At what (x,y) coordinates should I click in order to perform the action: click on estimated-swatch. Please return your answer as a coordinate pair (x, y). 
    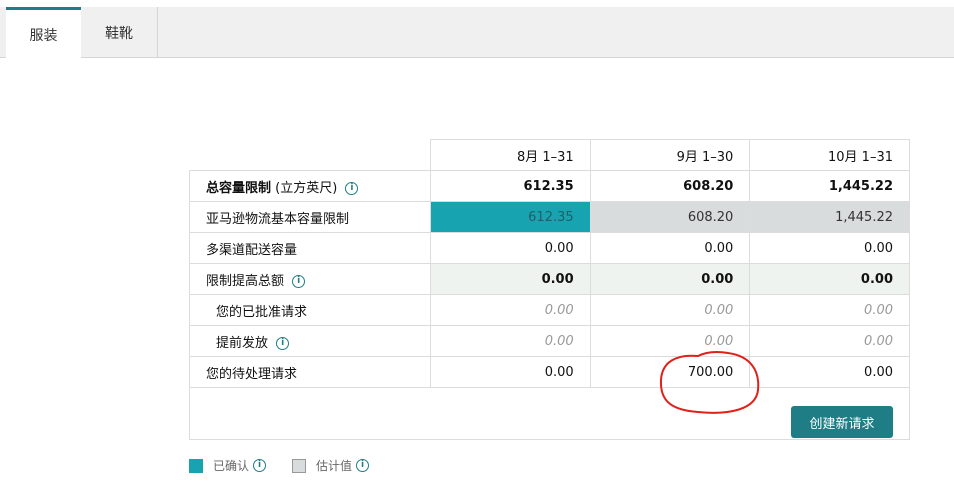
    Looking at the image, I should click on (299, 465).